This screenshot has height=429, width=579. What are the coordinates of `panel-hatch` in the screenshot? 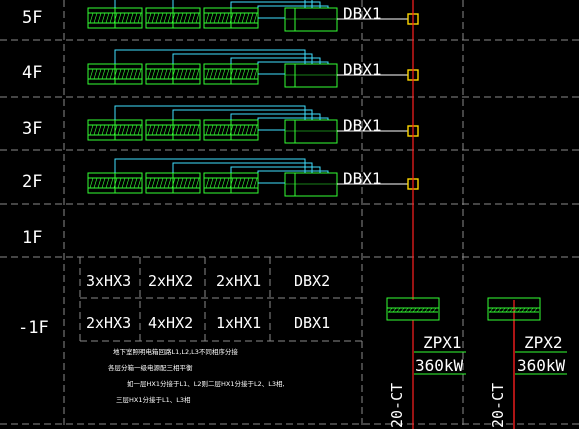 It's located at (412, 310).